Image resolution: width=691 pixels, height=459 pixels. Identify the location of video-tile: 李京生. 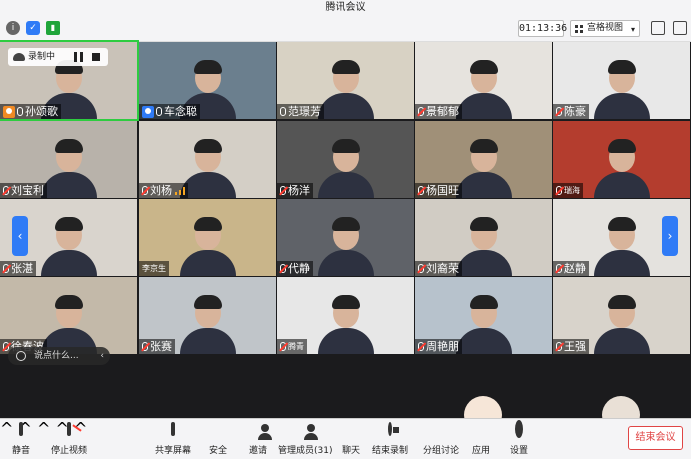
(207, 237).